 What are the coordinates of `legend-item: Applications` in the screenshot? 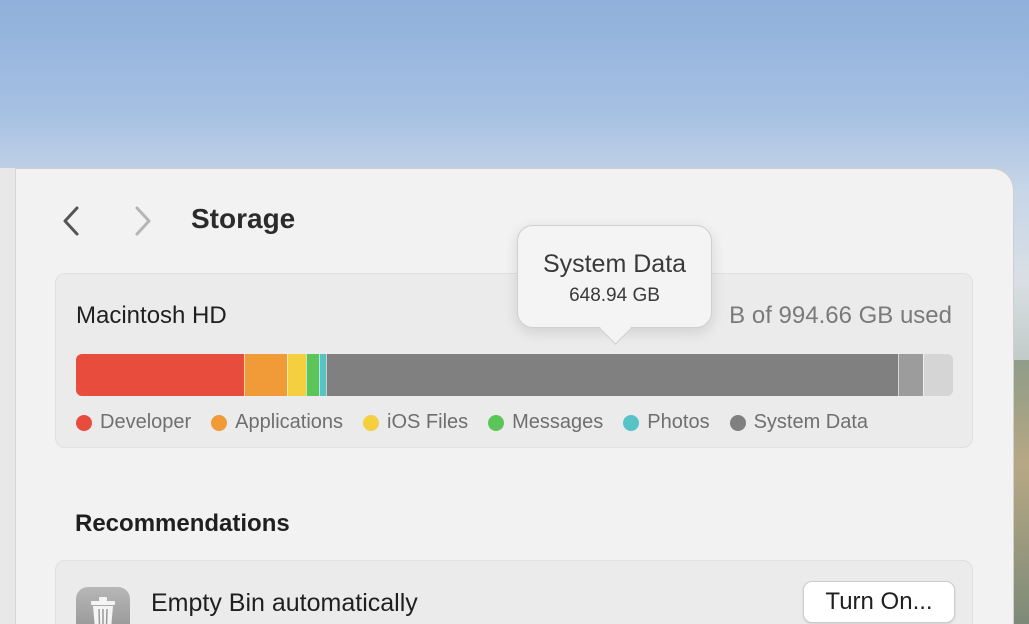 It's located at (277, 422).